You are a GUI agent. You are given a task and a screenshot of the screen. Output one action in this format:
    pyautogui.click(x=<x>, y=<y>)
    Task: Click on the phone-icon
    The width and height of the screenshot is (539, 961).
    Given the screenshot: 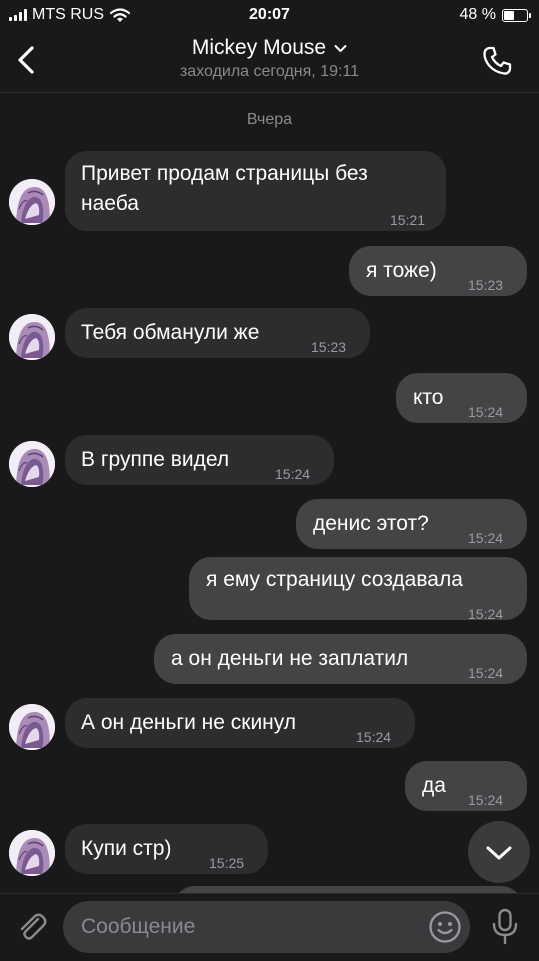 What is the action you would take?
    pyautogui.click(x=497, y=61)
    